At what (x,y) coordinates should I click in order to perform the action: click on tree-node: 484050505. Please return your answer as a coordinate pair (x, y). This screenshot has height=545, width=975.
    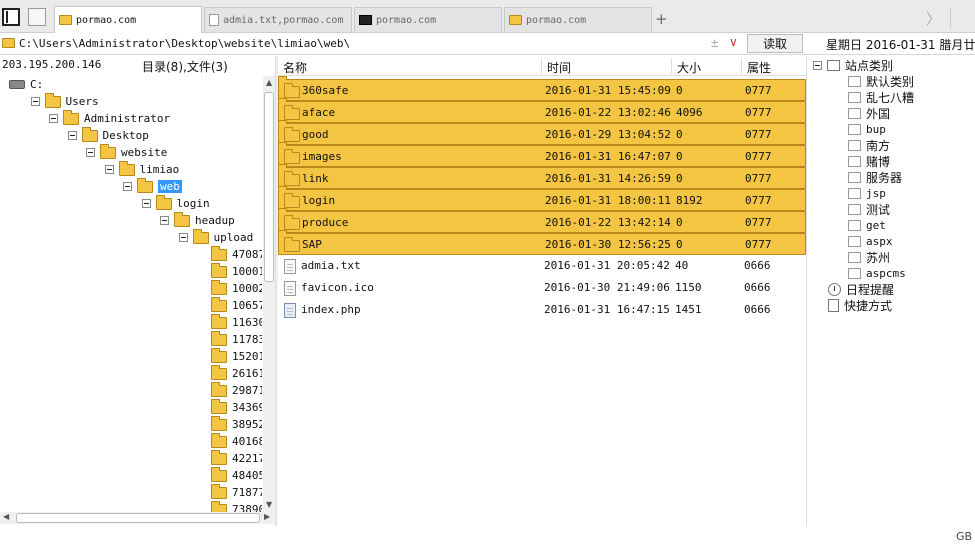
    Looking at the image, I should click on (236, 475).